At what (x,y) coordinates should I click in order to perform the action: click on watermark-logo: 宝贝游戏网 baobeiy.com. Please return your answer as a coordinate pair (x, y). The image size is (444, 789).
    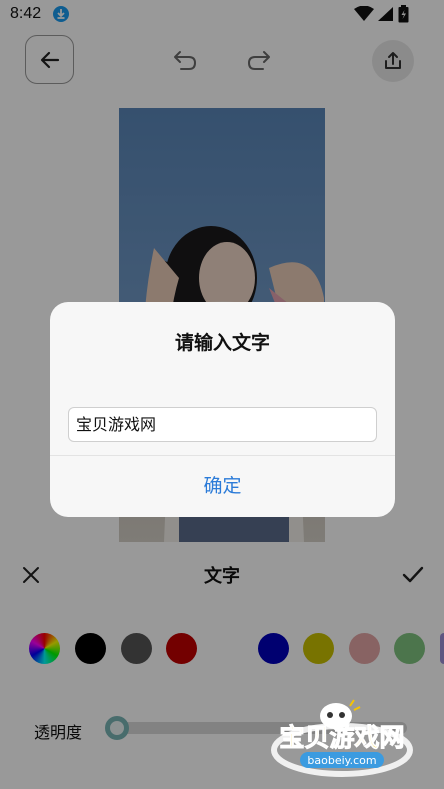
    Looking at the image, I should click on (342, 735).